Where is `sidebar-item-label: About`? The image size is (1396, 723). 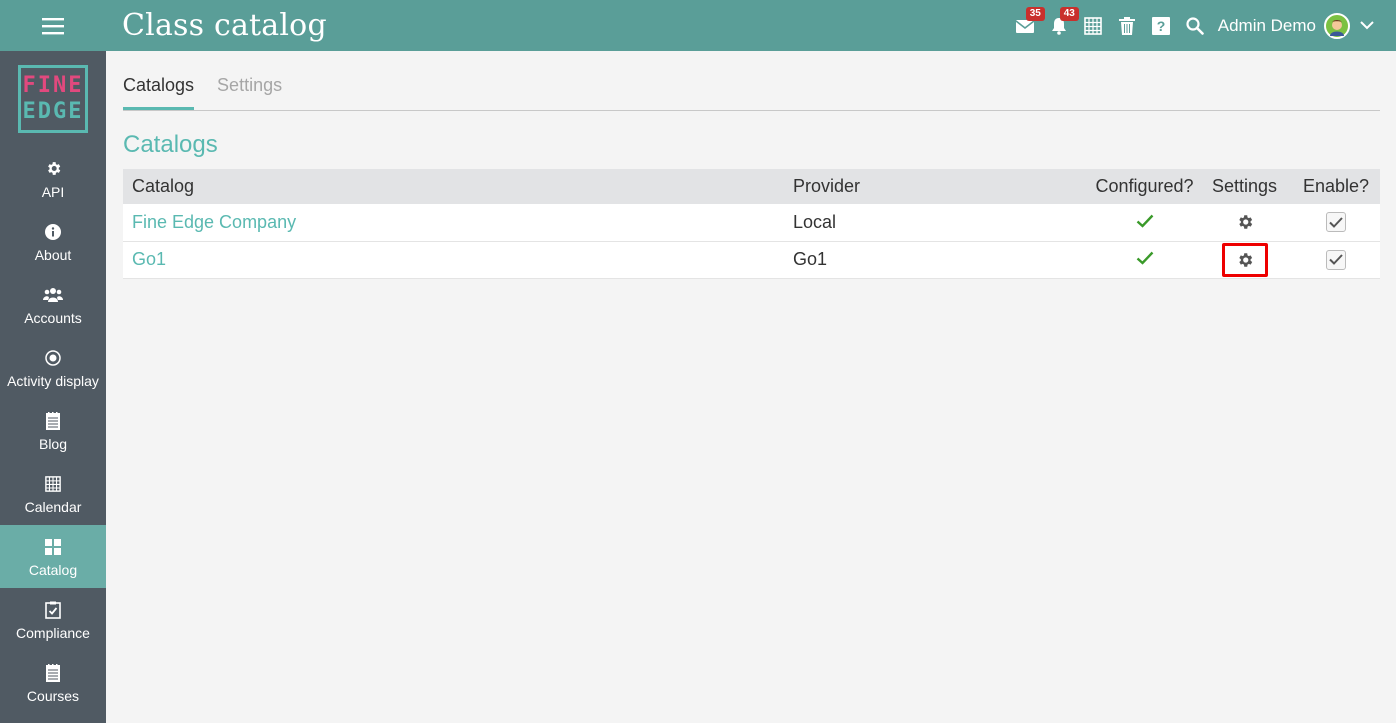 sidebar-item-label: About is located at coordinates (53, 254).